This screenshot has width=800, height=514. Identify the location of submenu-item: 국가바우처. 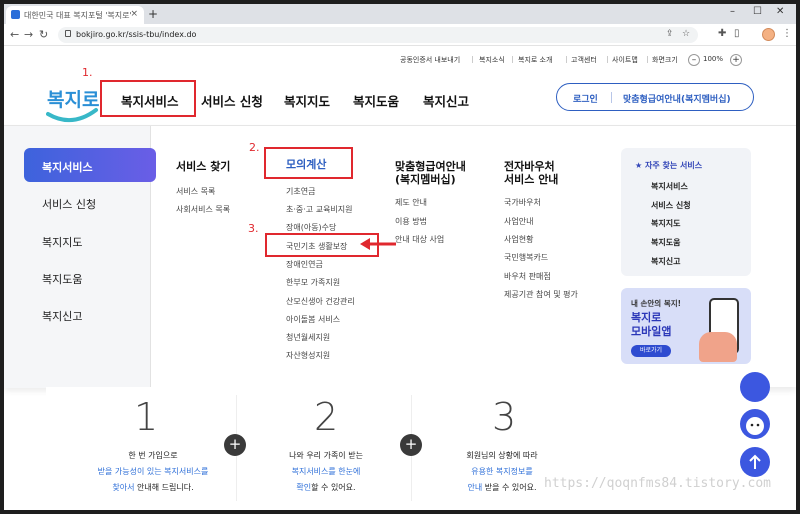
(522, 202).